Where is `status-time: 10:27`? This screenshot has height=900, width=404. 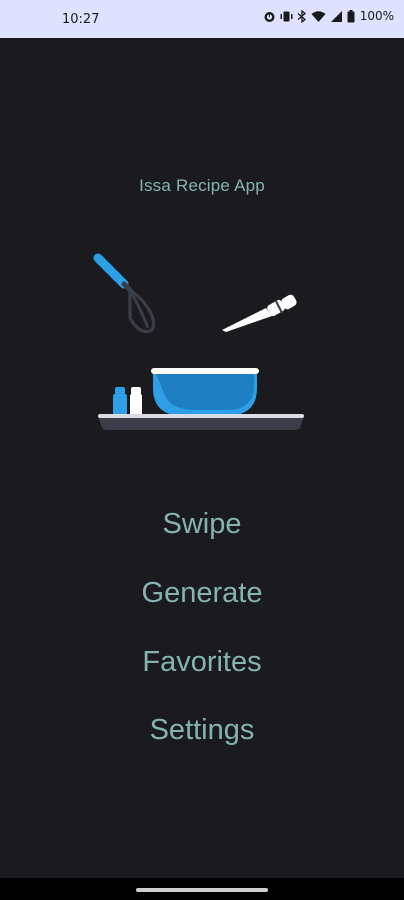
status-time: 10:27 is located at coordinates (81, 19).